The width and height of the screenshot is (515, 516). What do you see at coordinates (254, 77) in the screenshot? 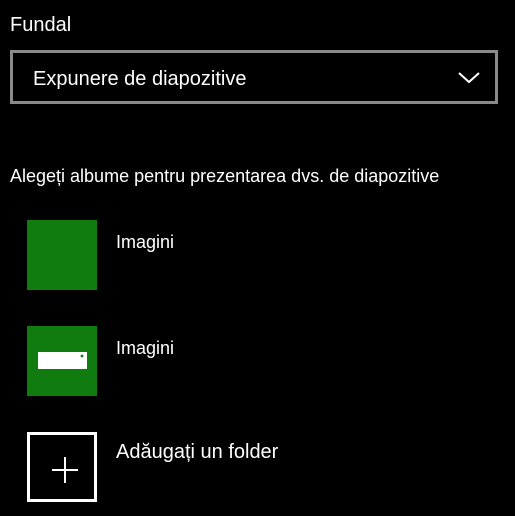
I see `background-type-dropdown: Expunere de diapozitive` at bounding box center [254, 77].